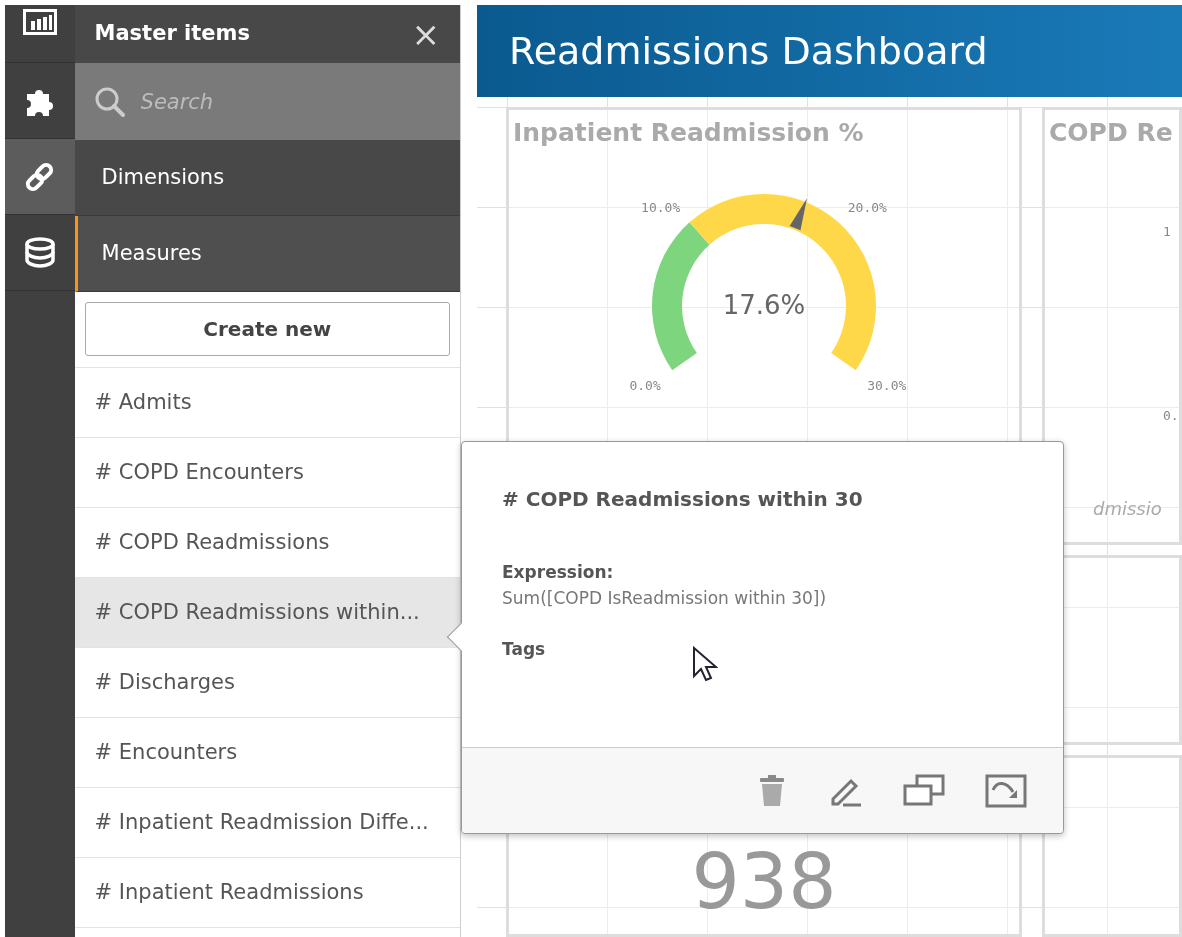  Describe the element at coordinates (558, 572) in the screenshot. I see `expression-label: Expression:` at that location.